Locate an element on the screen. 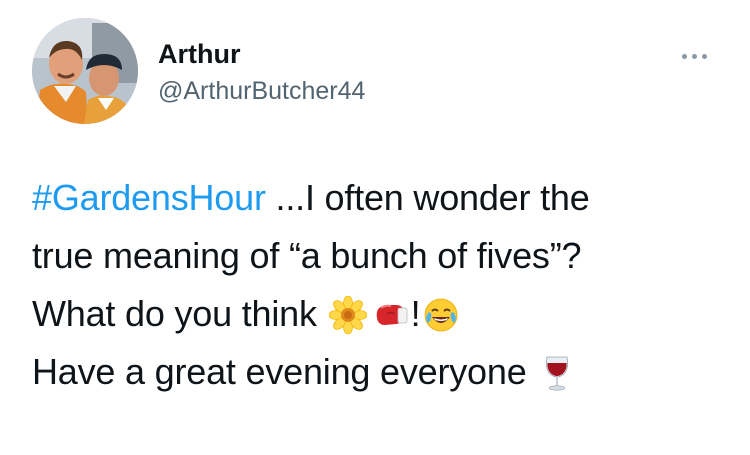 The image size is (750, 455). face-with-tears-of-joy-emoji-icon is located at coordinates (441, 315).